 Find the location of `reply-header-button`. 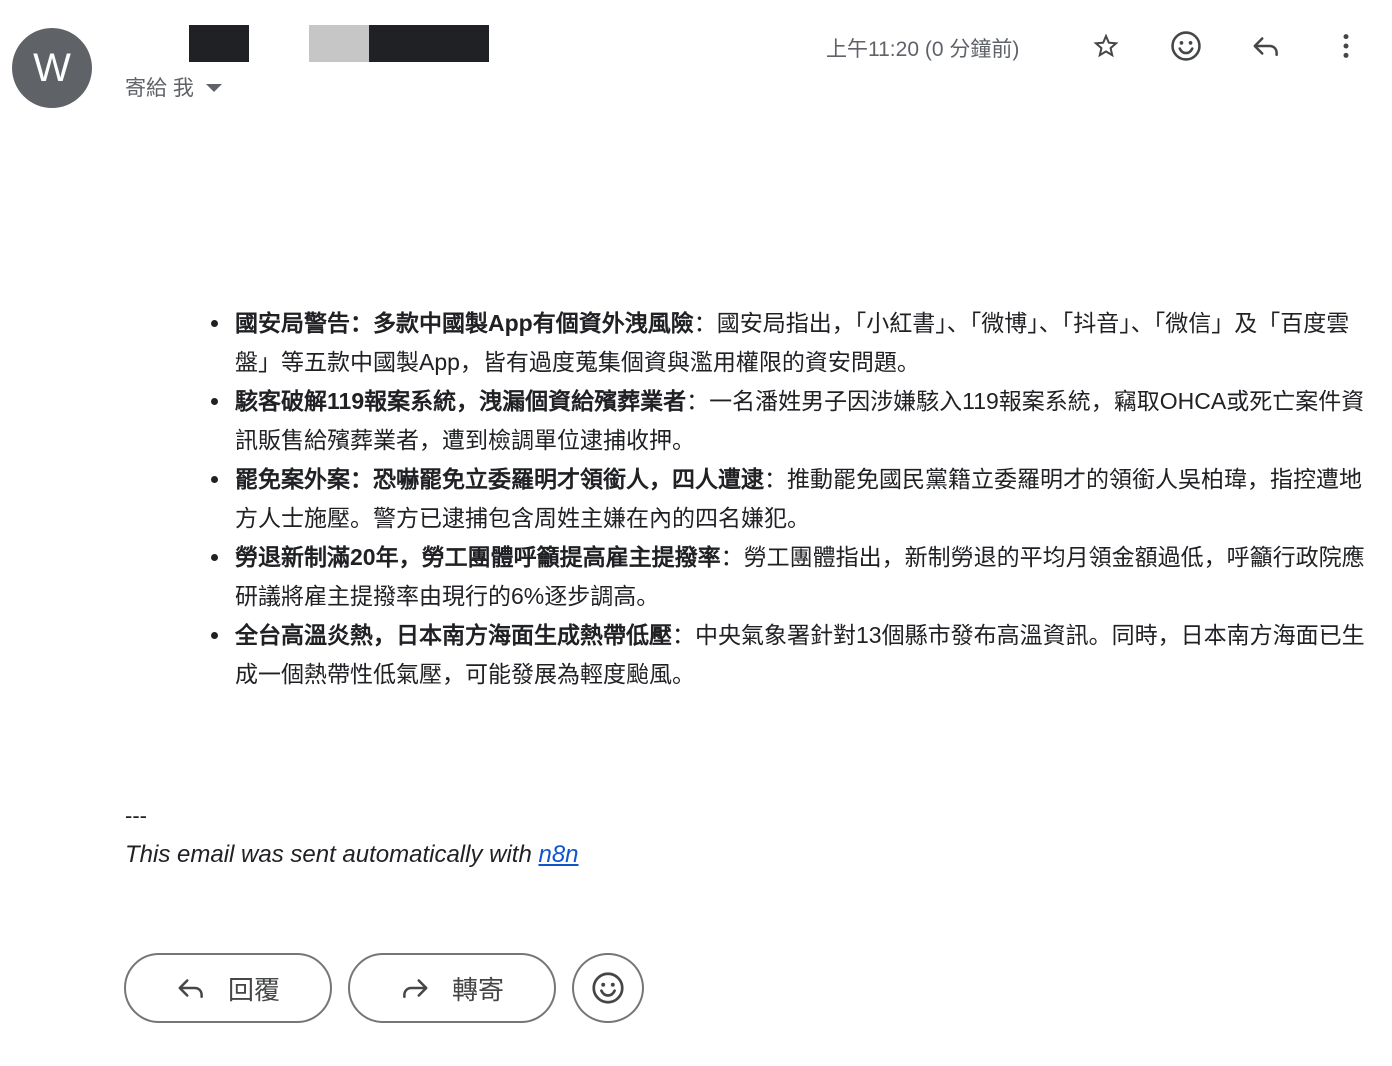

reply-header-button is located at coordinates (1266, 46).